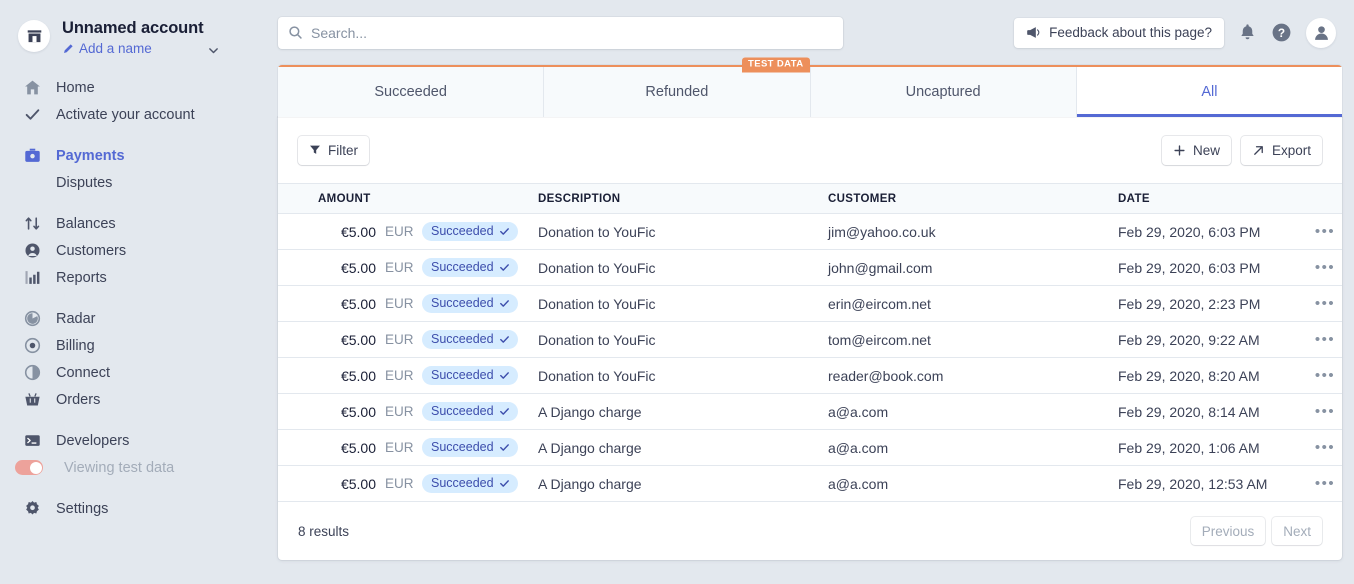 Image resolution: width=1354 pixels, height=584 pixels. Describe the element at coordinates (139, 345) in the screenshot. I see `sidebar-item-billing: Billing` at that location.